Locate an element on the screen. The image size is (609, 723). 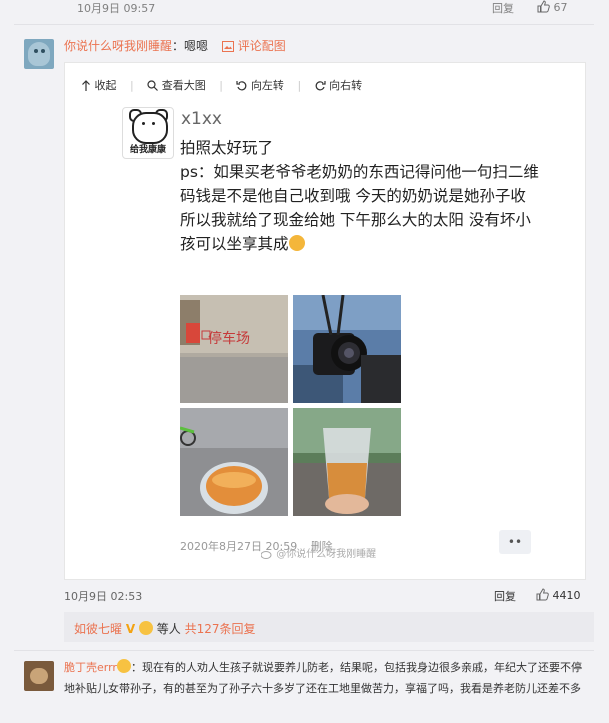
watermark-text: @你说什么呀我刚睡醒 is located at coordinates (326, 554).